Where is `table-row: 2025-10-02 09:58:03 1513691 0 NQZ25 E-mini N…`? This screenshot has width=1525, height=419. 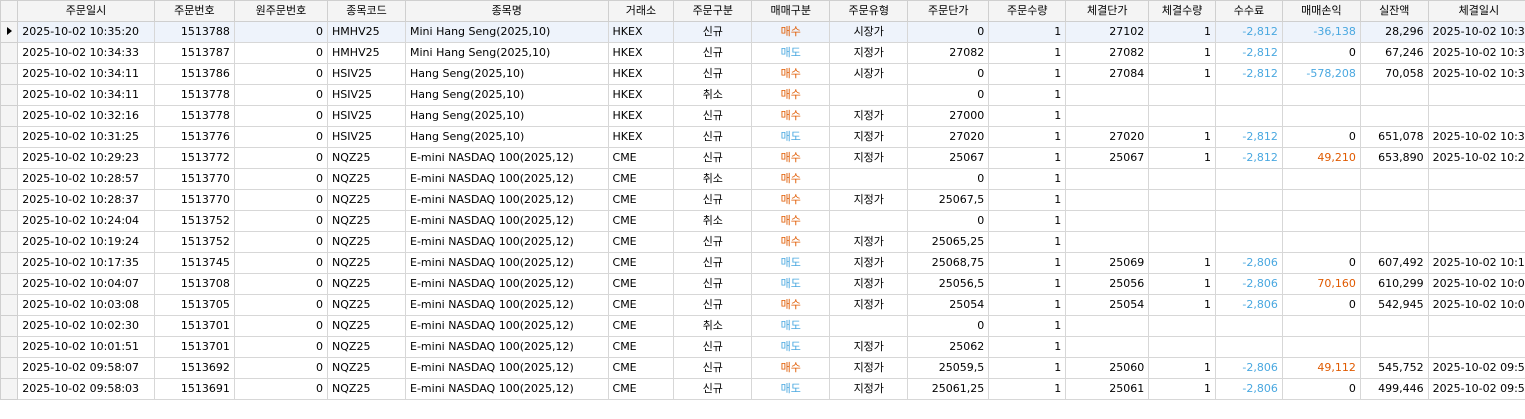
table-row: 2025-10-02 09:58:03 1513691 0 NQZ25 E-mini N… is located at coordinates (762, 389).